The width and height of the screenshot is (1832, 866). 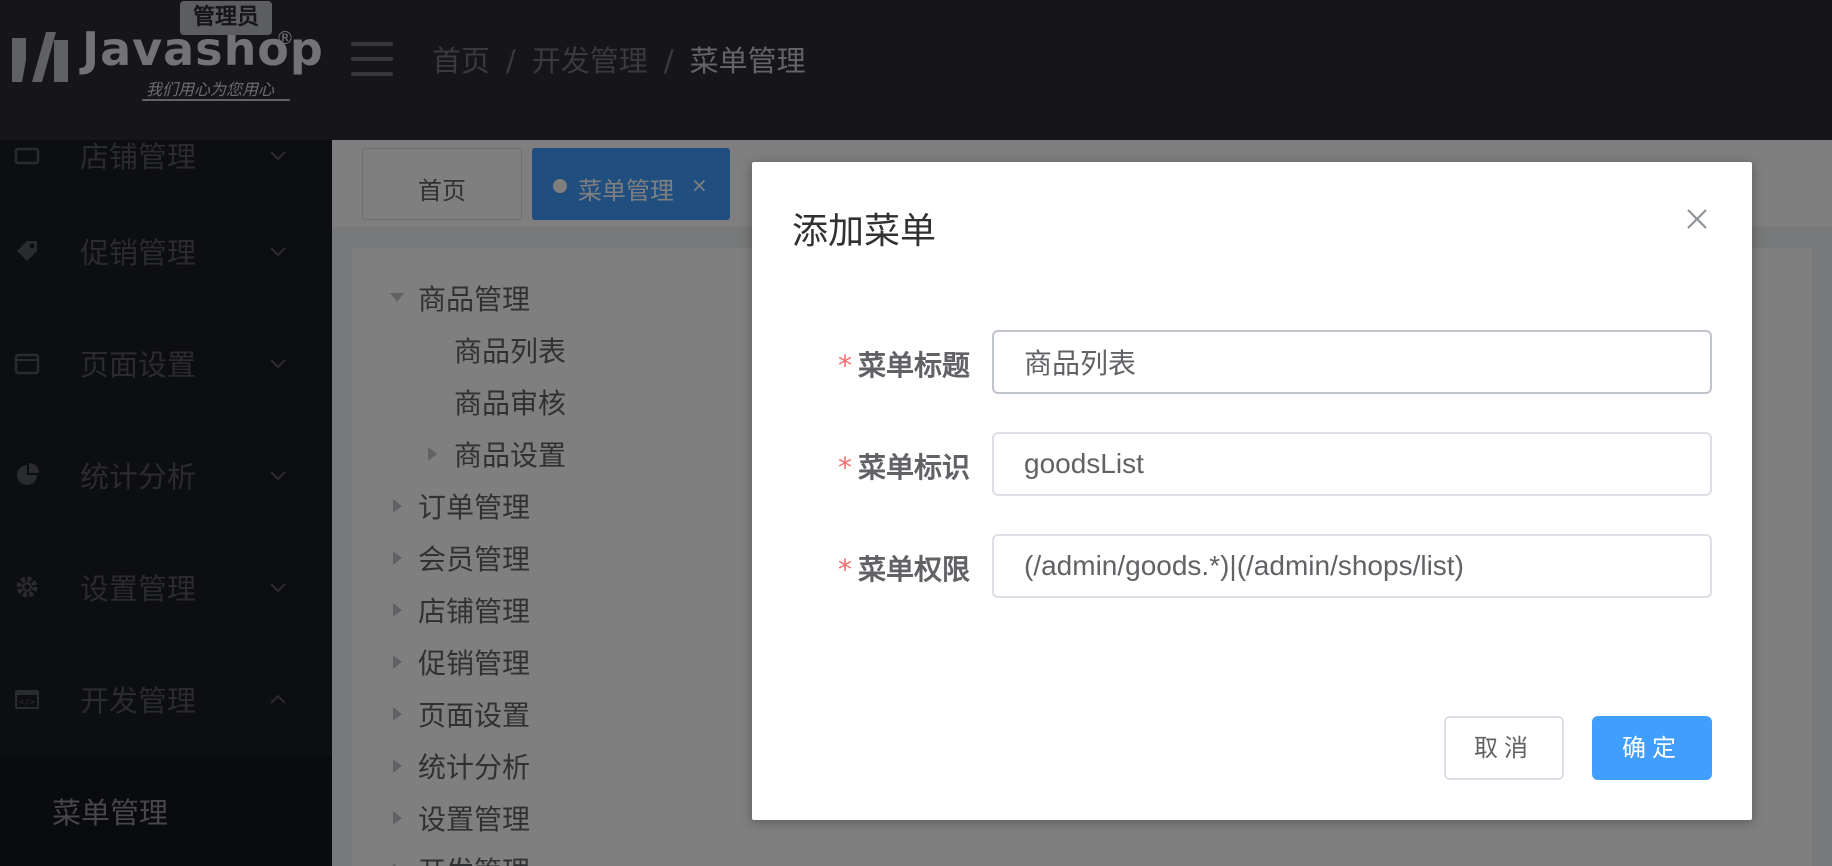 I want to click on menu-title-input, so click(x=1352, y=362).